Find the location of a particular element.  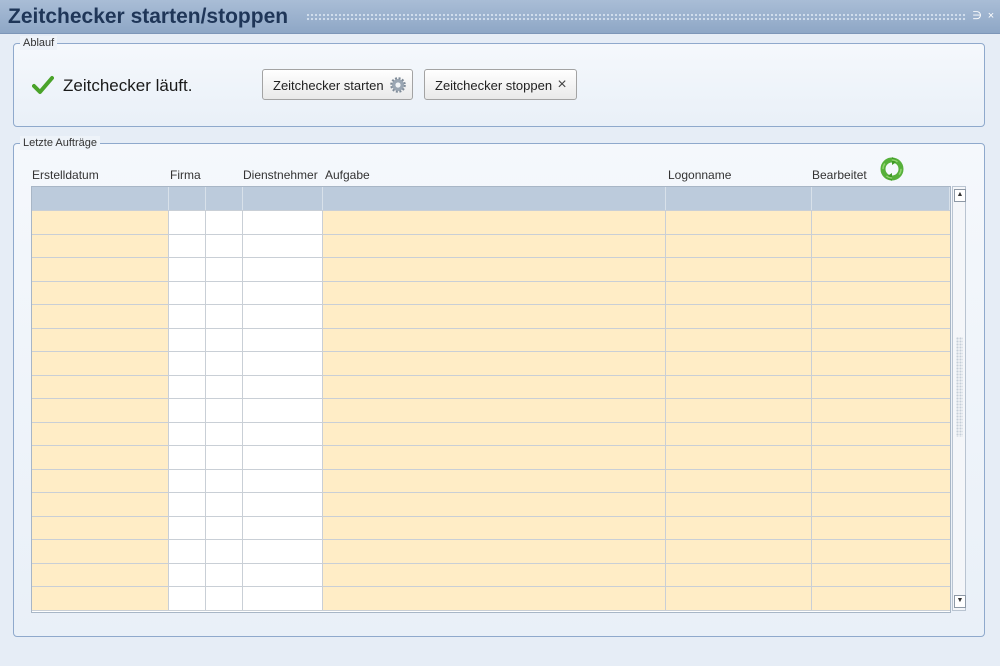

column-header-bearbeitet: Bearbeitet is located at coordinates (839, 175).